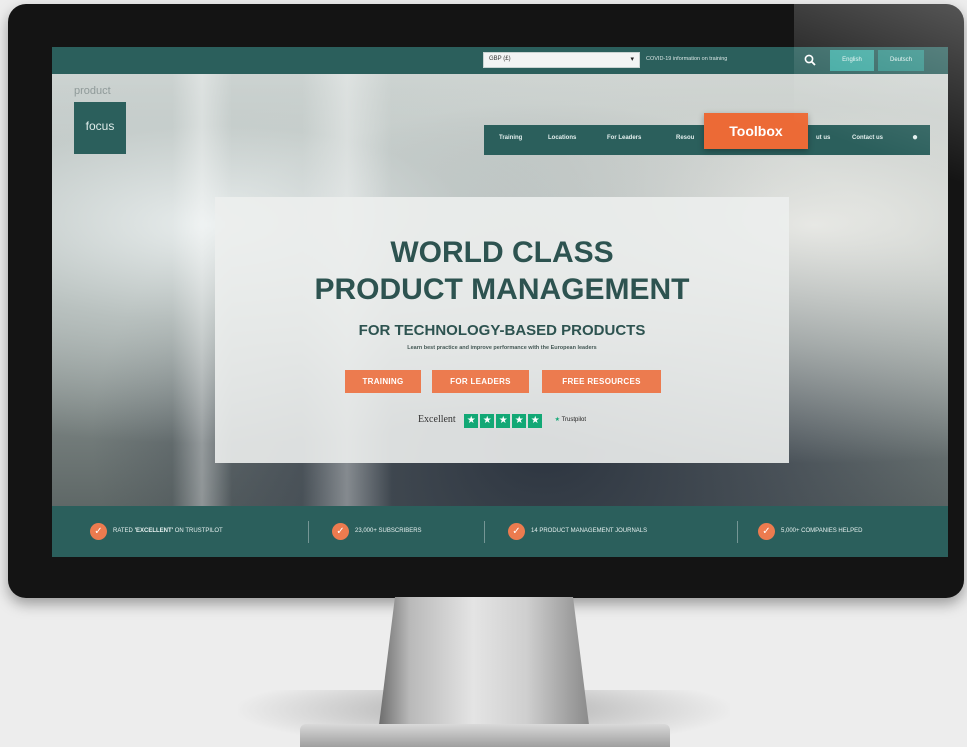  What do you see at coordinates (562, 138) in the screenshot?
I see `nav-item-locations: Locations` at bounding box center [562, 138].